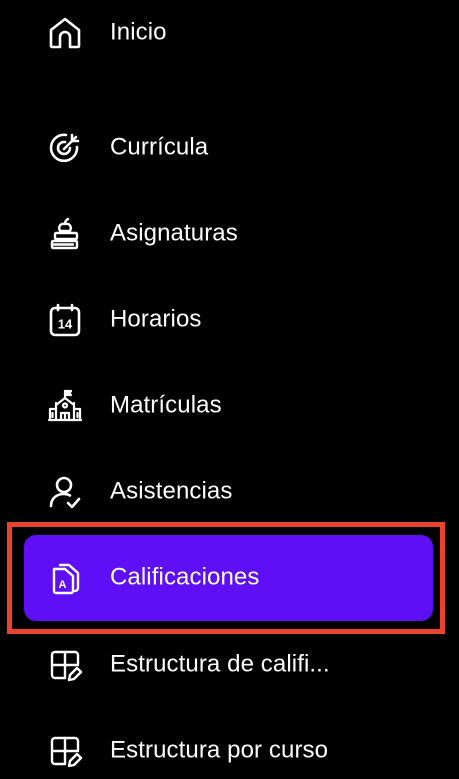  I want to click on sidebar-item-label: Horarios, so click(156, 319).